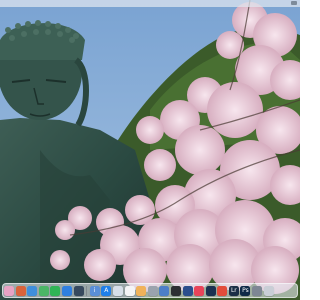 The height and width of the screenshot is (300, 320). Describe the element at coordinates (20, 290) in the screenshot. I see `photos-icon` at that location.